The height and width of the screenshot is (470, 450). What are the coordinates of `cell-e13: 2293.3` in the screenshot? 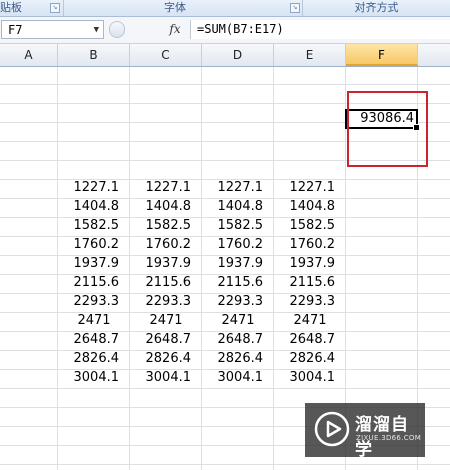 It's located at (310, 301).